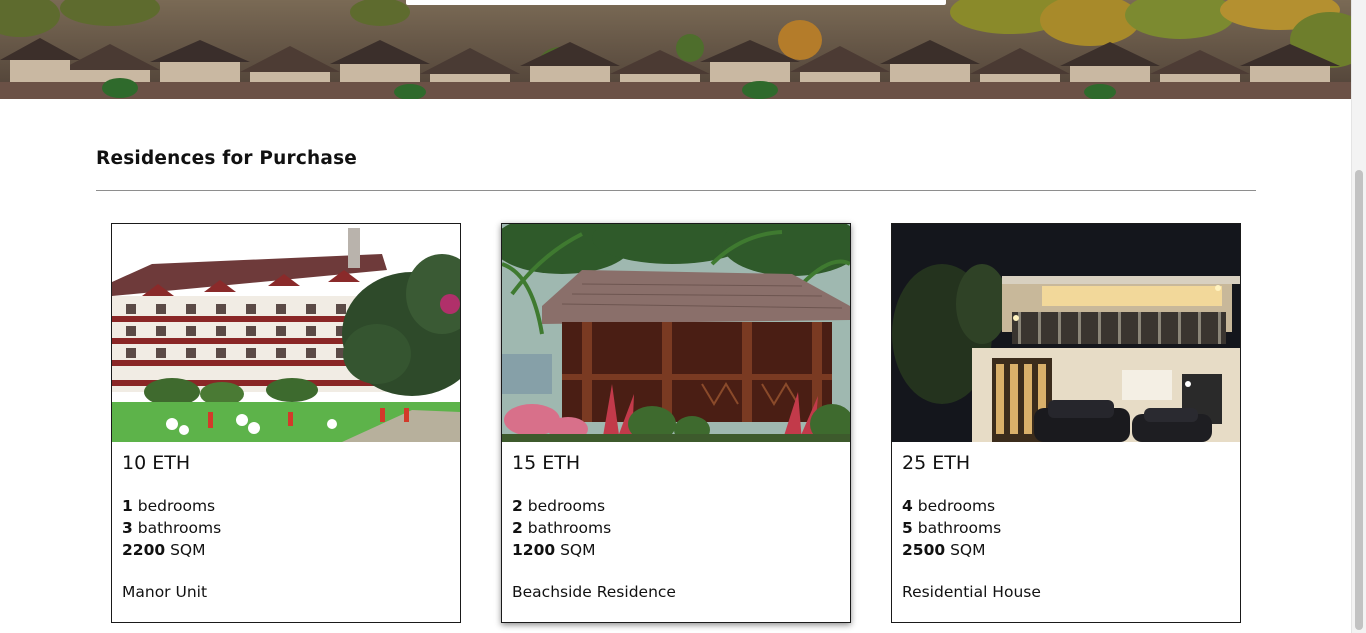 The image size is (1366, 633). Describe the element at coordinates (165, 592) in the screenshot. I see `listing-name: Manor Unit` at that location.